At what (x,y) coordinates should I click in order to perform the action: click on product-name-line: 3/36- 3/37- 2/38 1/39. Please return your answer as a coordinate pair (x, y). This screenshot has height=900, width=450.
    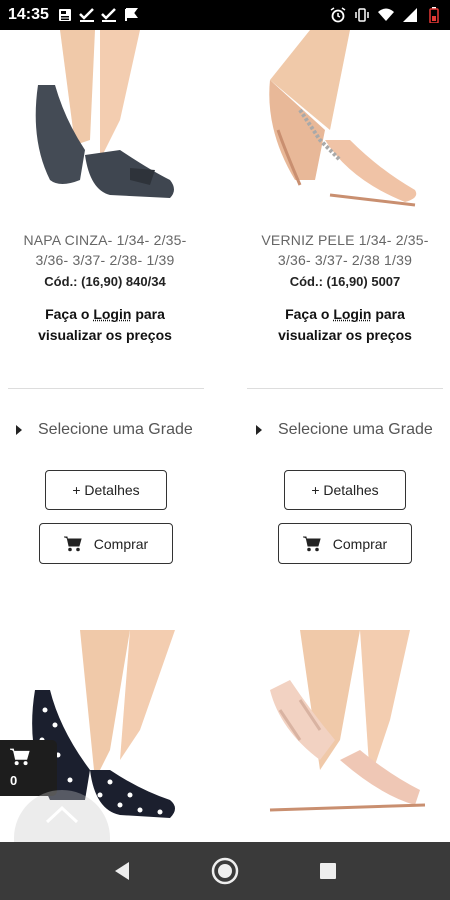
    Looking at the image, I should click on (345, 260).